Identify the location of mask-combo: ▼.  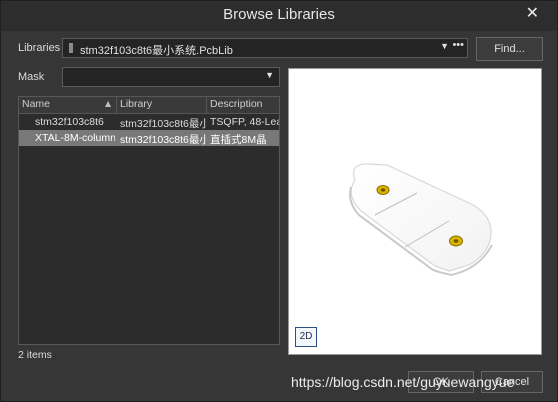
(171, 77).